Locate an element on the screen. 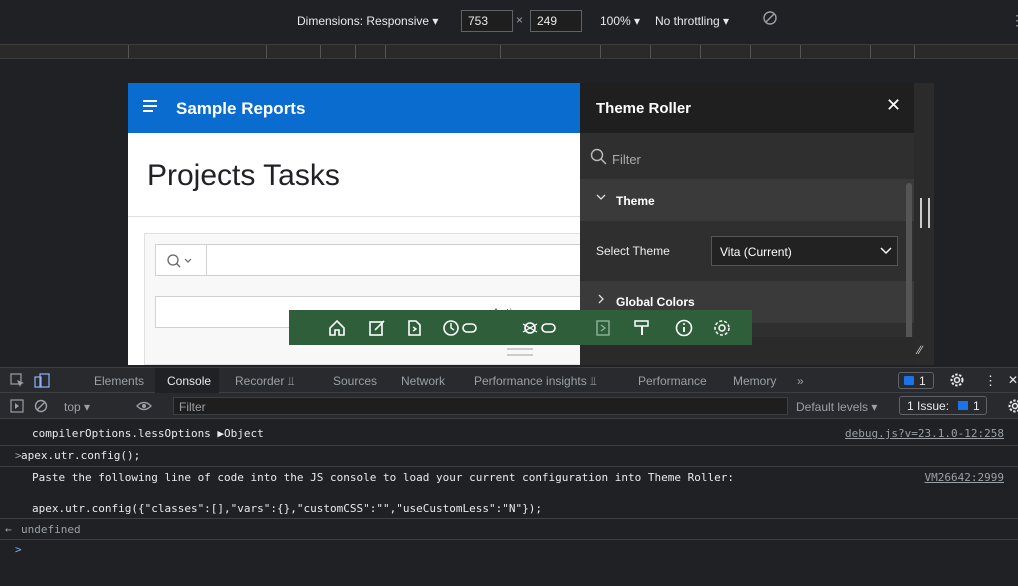 The height and width of the screenshot is (586, 1018). theme-roller-title: Theme Roller is located at coordinates (644, 108).